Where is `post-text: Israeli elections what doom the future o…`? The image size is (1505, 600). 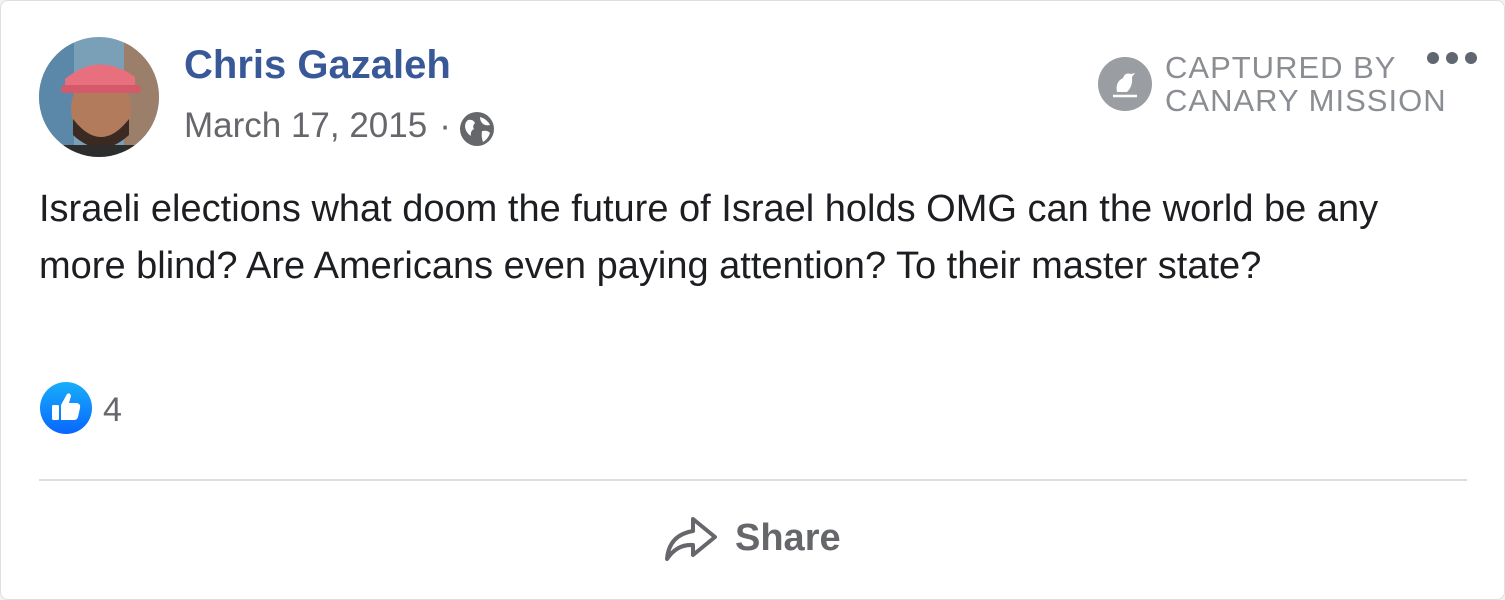
post-text: Israeli elections what doom the future o… is located at coordinates (709, 237).